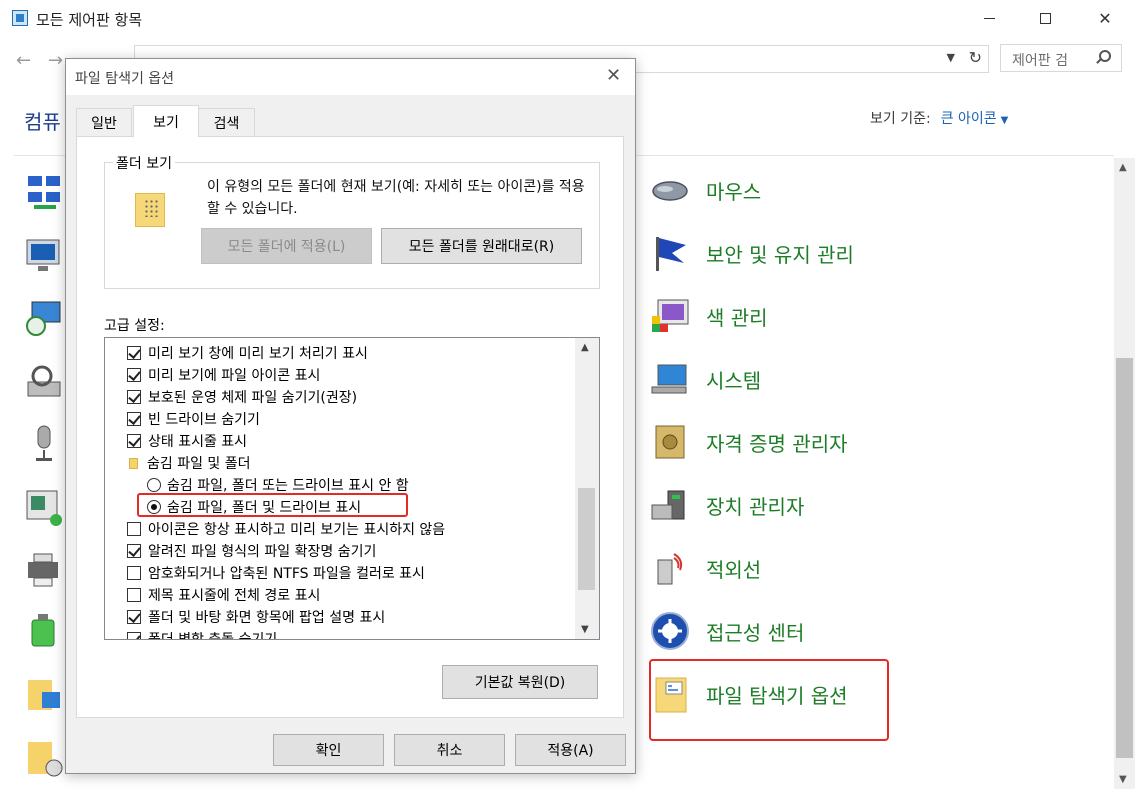  Describe the element at coordinates (1045, 18) in the screenshot. I see `maximize-button` at that location.